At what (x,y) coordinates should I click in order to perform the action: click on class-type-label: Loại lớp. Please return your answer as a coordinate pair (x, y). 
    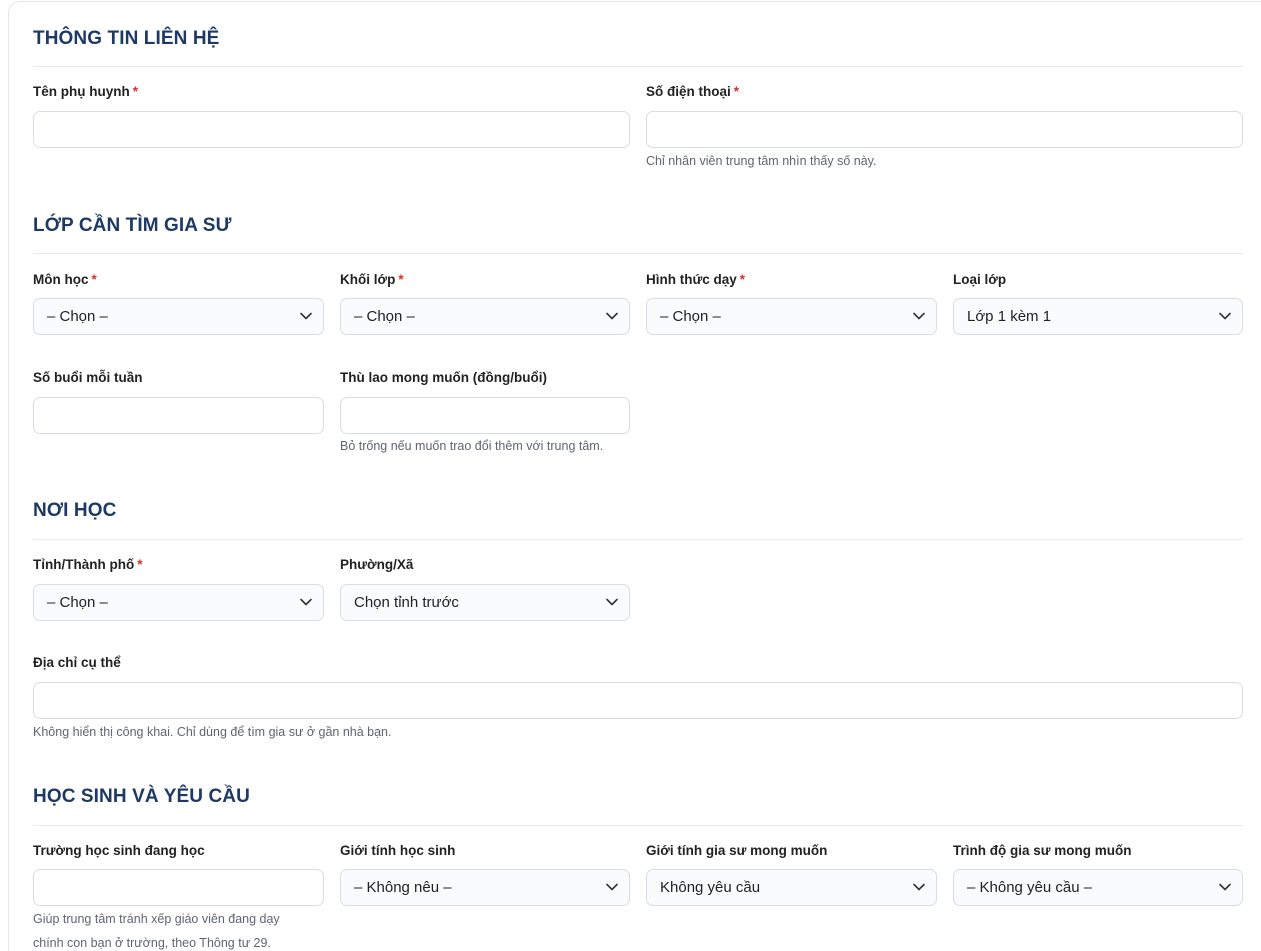
    Looking at the image, I should click on (980, 279).